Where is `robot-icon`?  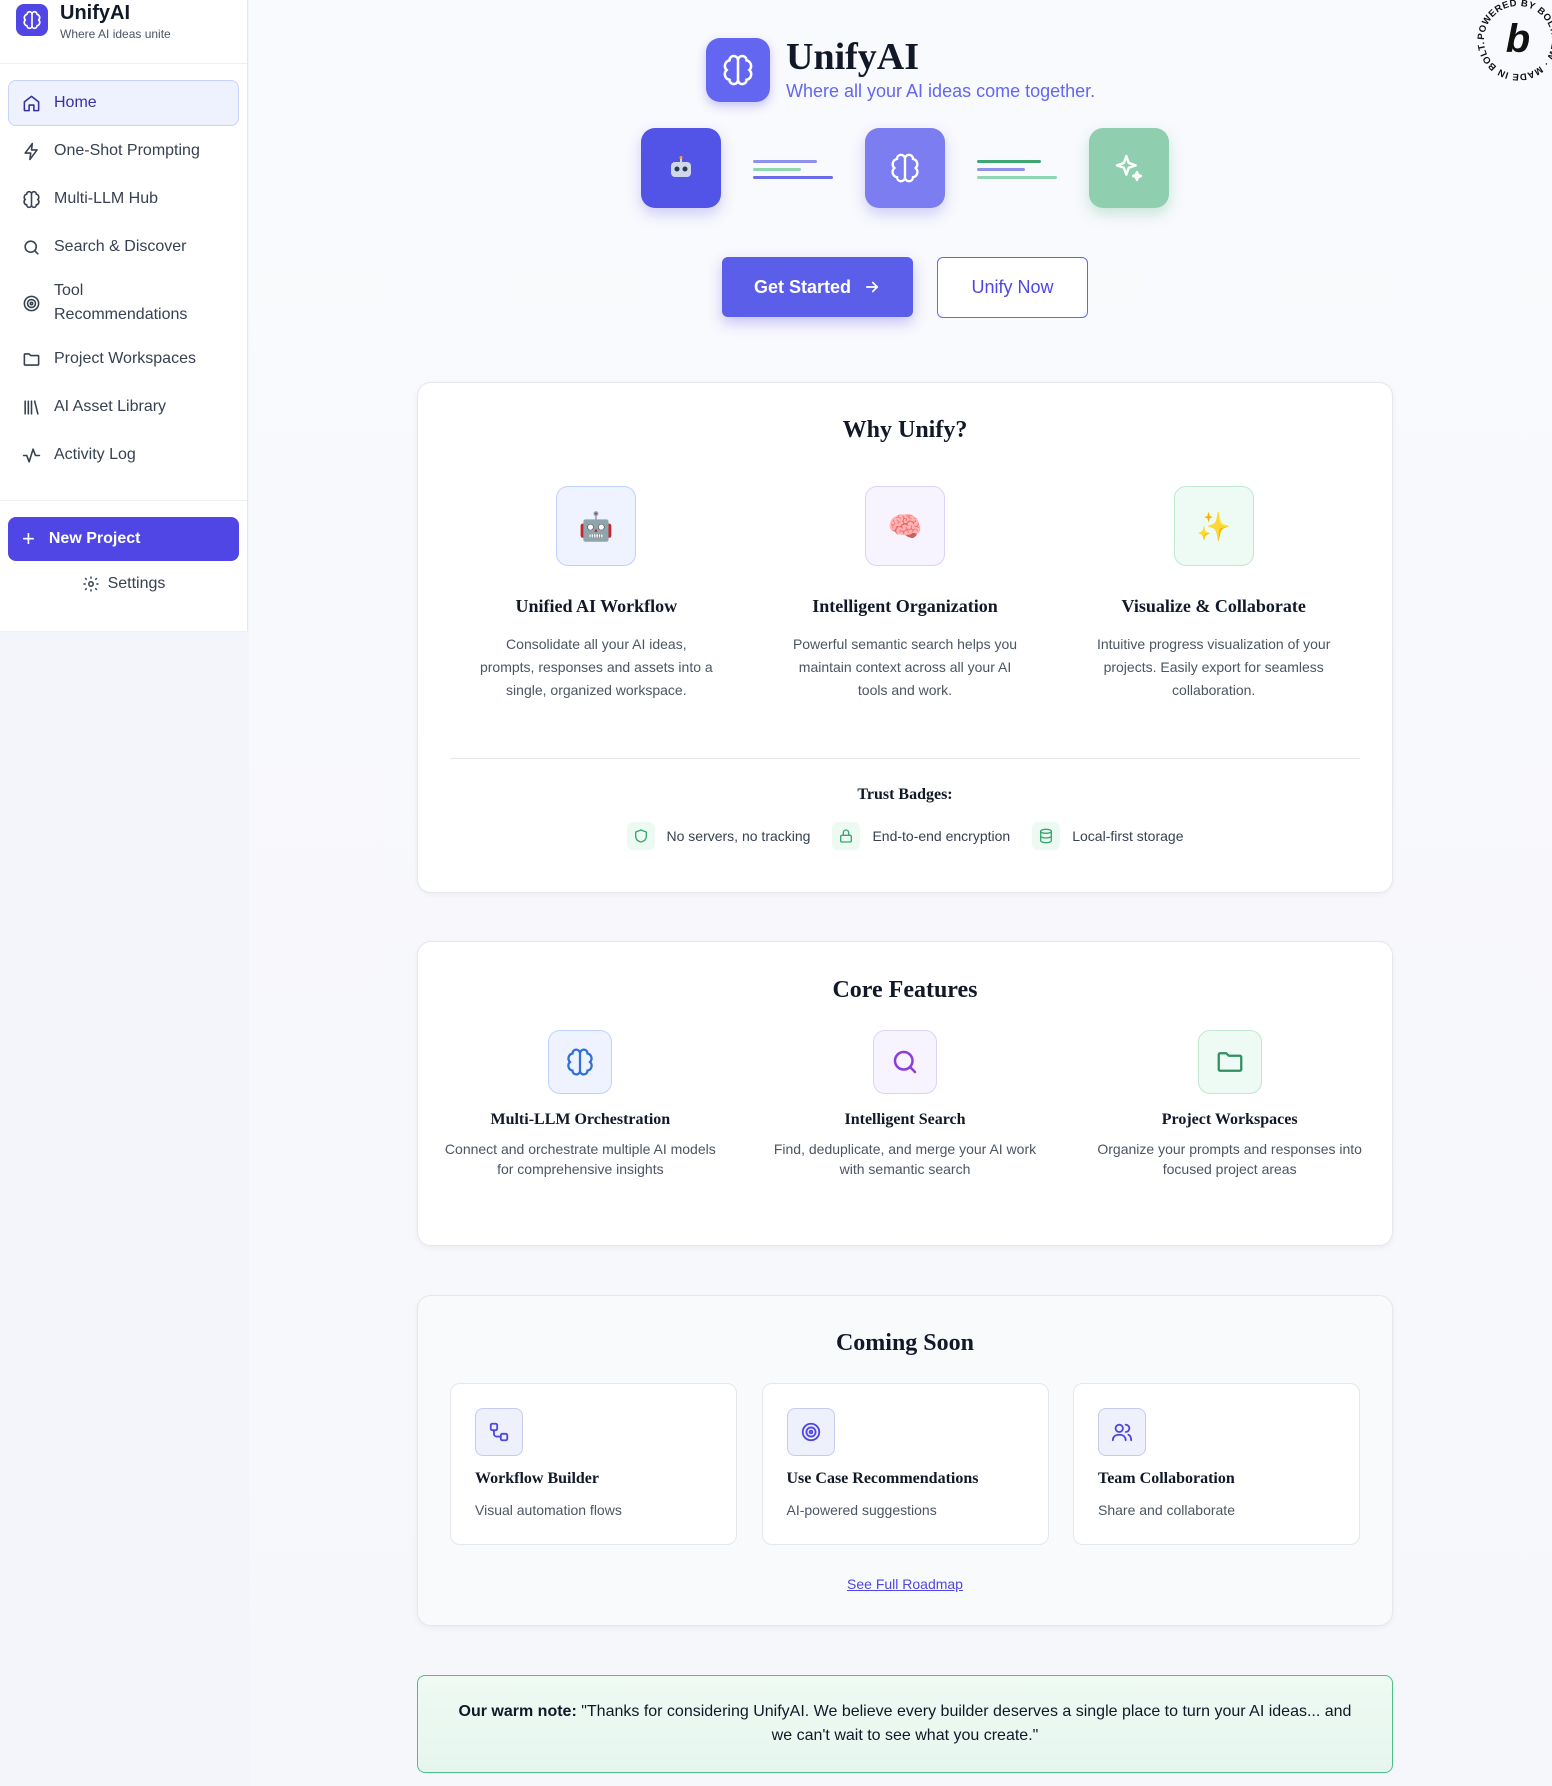
robot-icon is located at coordinates (681, 168).